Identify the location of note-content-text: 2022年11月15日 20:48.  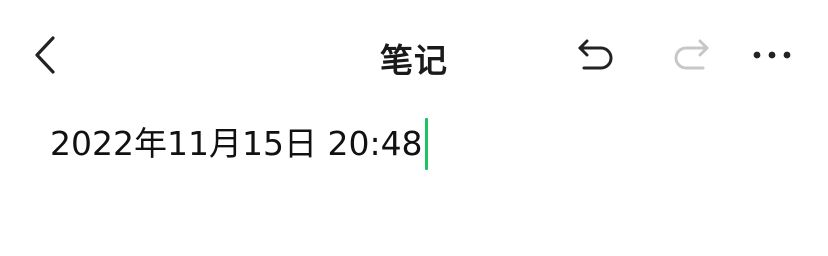
(236, 144).